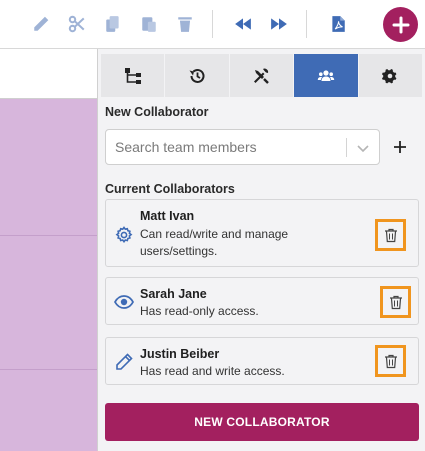  I want to click on collaborator-name: Sarah Jane, so click(173, 294).